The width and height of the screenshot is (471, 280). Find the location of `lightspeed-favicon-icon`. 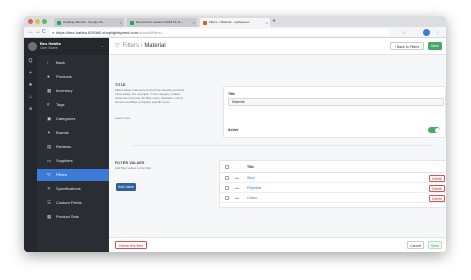

lightspeed-favicon-icon is located at coordinates (205, 22).